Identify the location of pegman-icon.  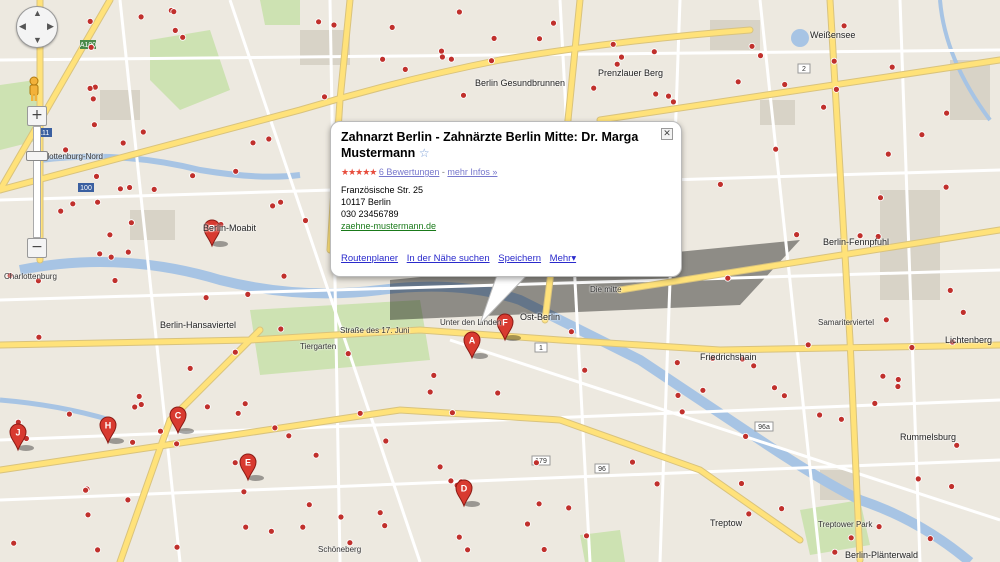
(34, 89).